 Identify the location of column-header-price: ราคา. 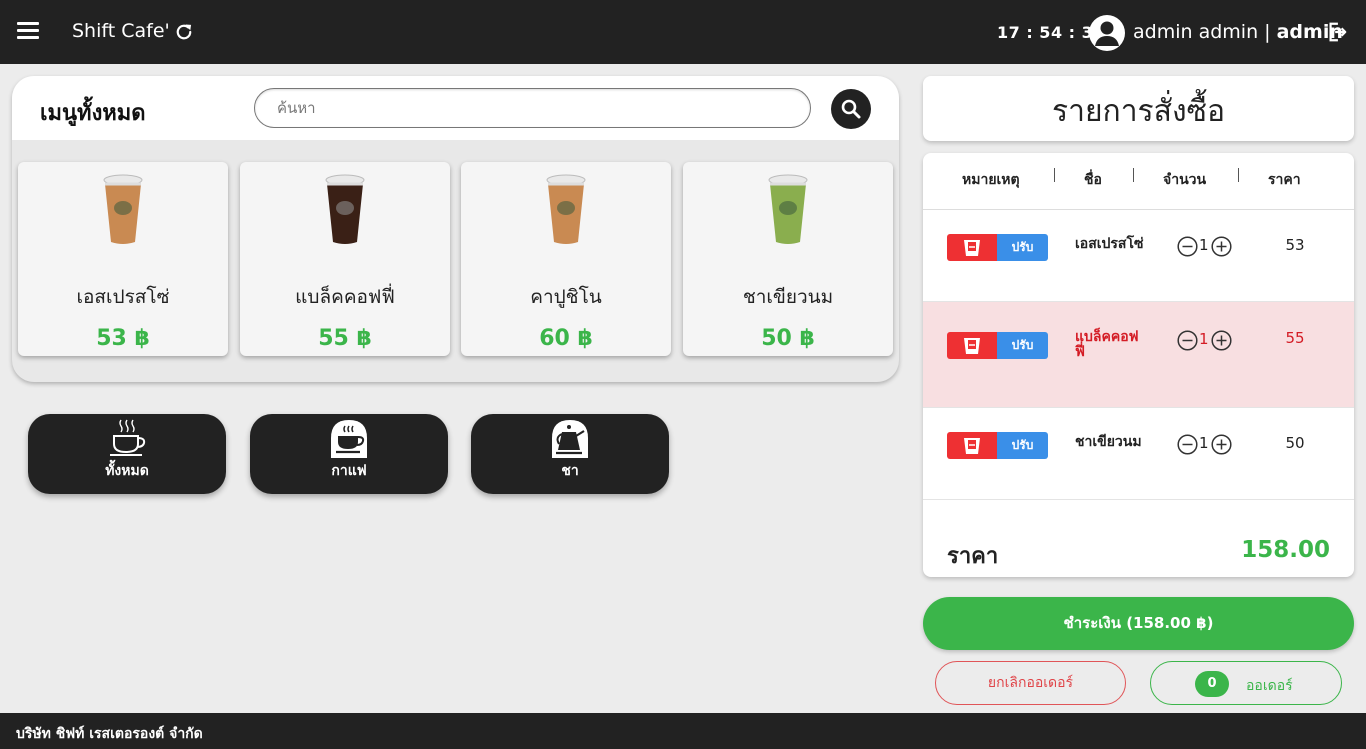
(1284, 180).